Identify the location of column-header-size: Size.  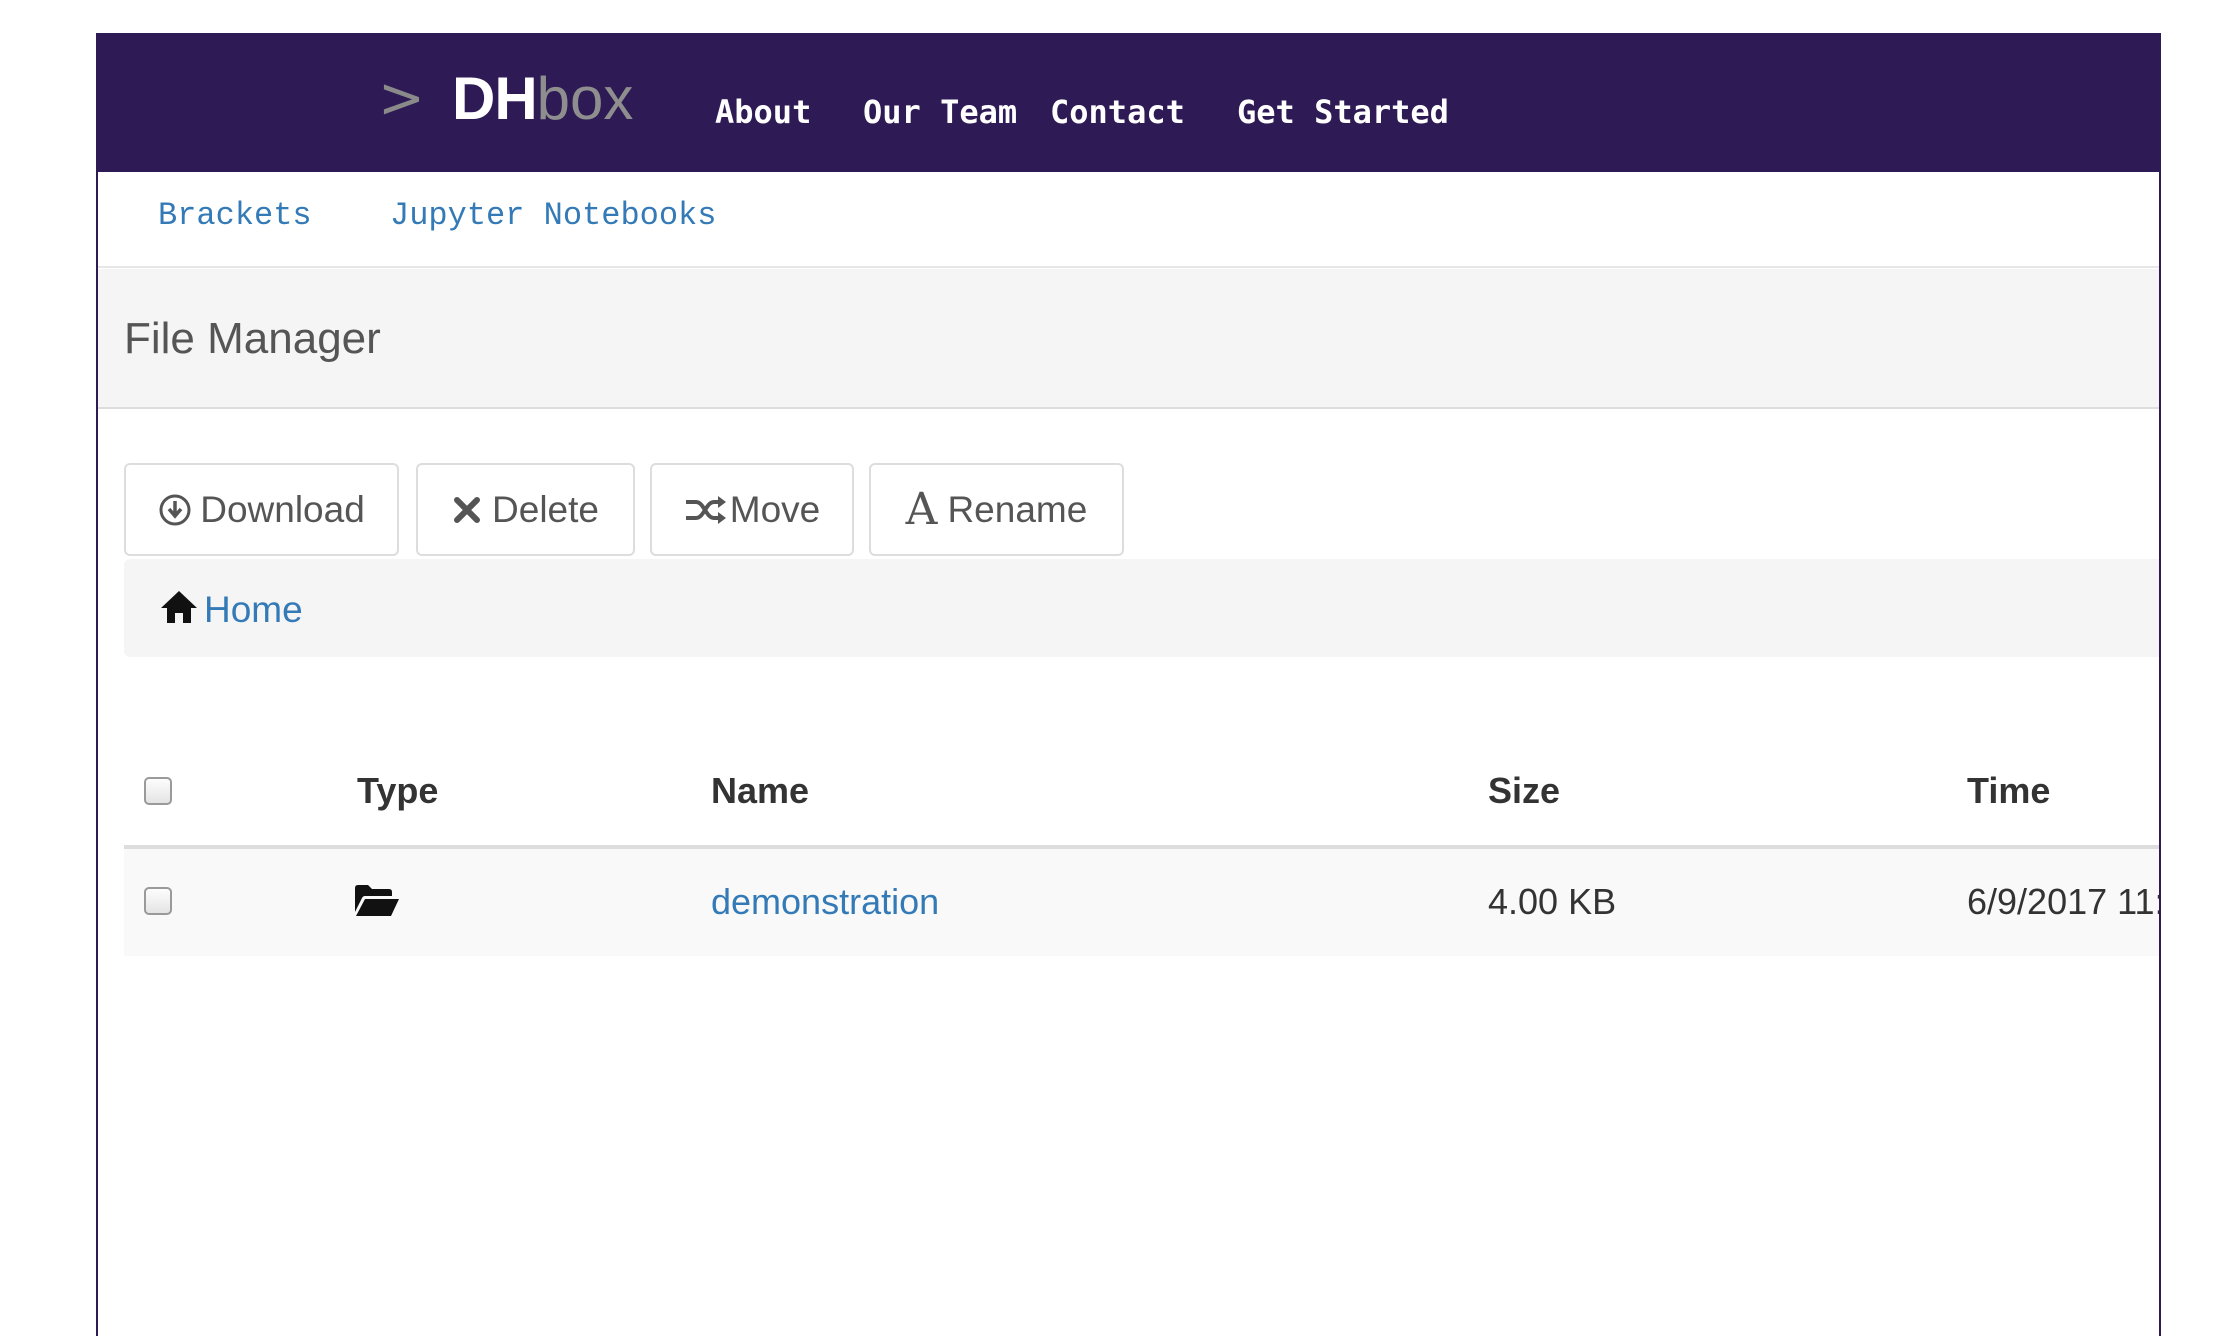
(1524, 791).